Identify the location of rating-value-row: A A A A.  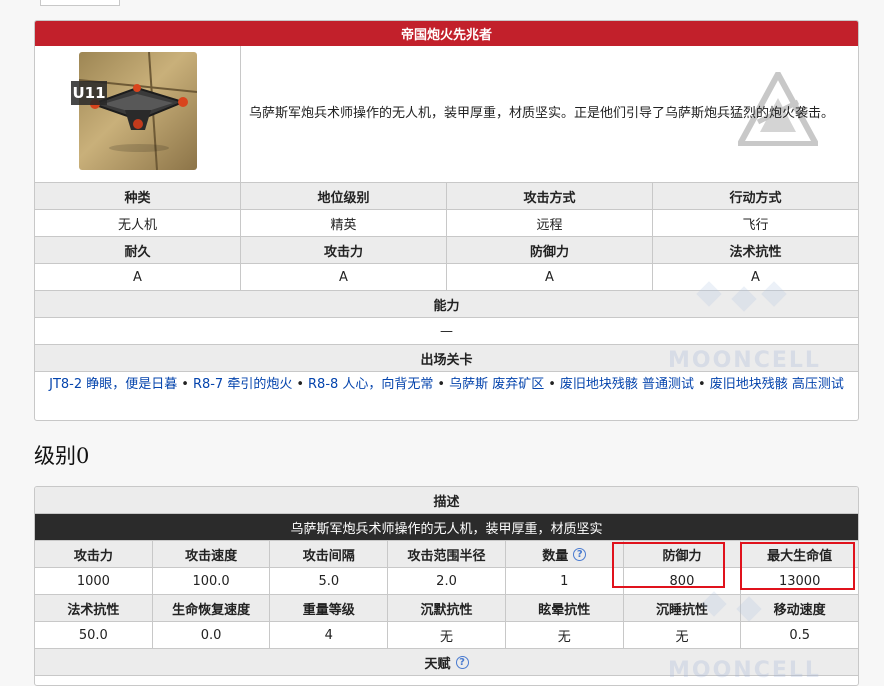
(446, 277).